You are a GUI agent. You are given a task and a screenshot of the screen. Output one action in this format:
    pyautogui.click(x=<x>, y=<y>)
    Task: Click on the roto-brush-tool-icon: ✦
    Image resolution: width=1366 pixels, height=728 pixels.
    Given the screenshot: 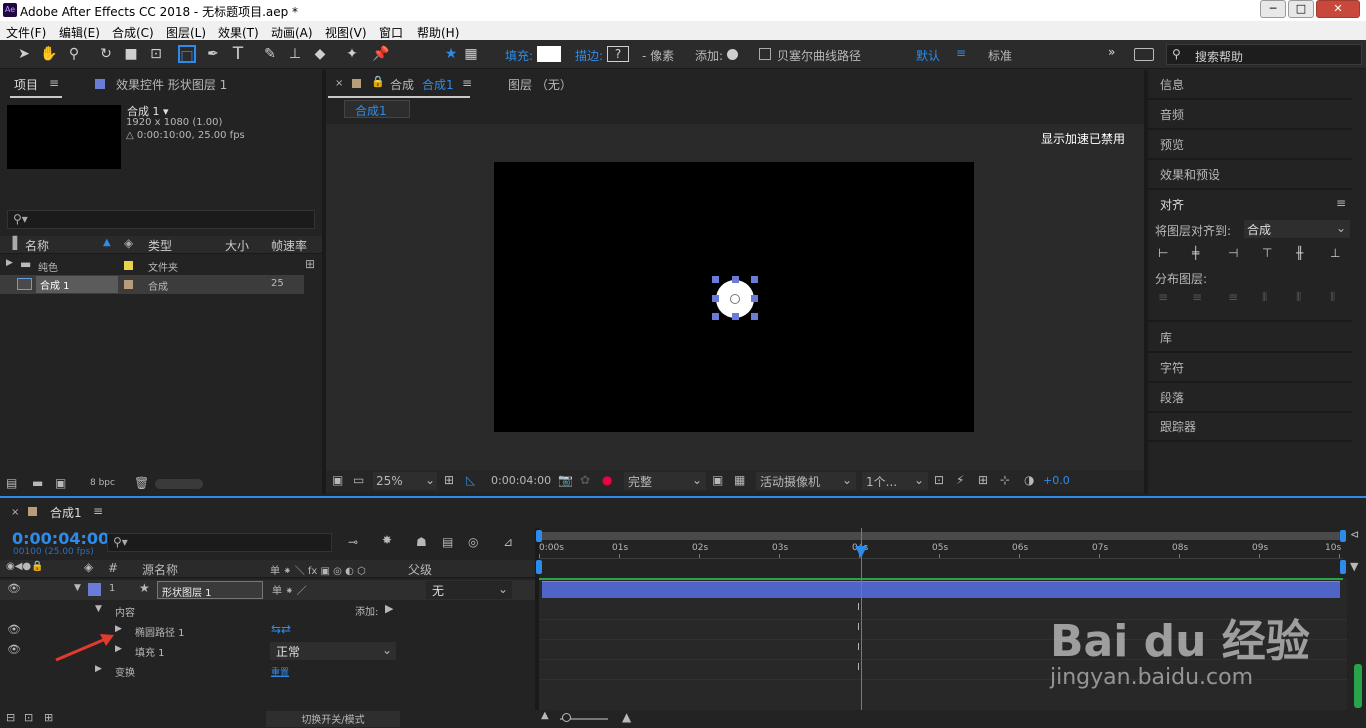 What is the action you would take?
    pyautogui.click(x=352, y=54)
    